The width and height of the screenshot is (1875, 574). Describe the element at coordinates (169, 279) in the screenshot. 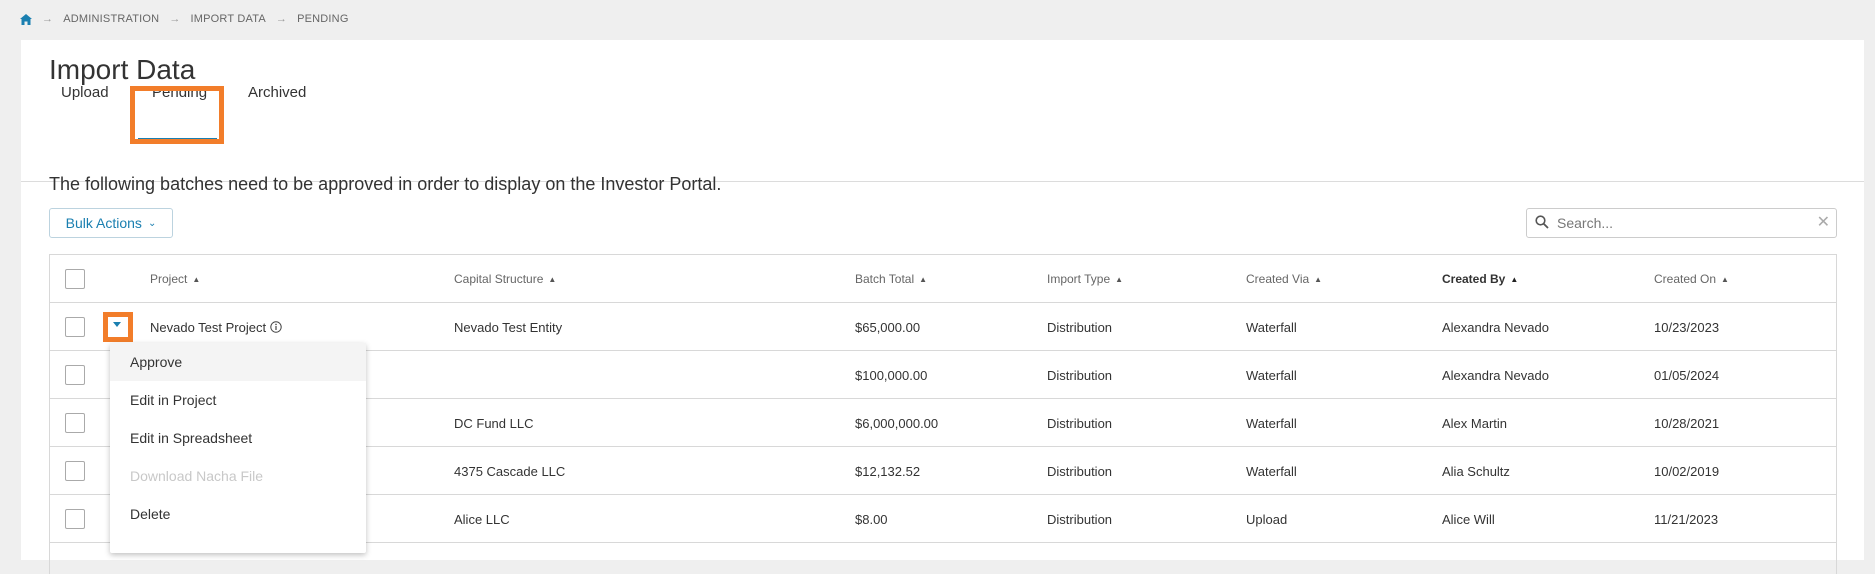

I see `column-header-project-label: Project` at that location.